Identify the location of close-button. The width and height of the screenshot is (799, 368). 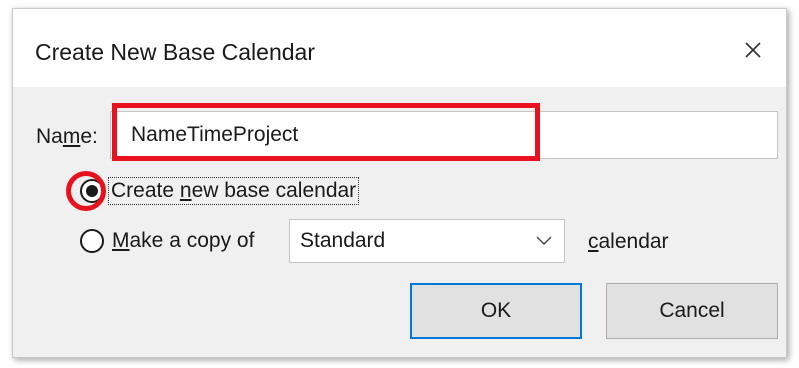
(753, 50).